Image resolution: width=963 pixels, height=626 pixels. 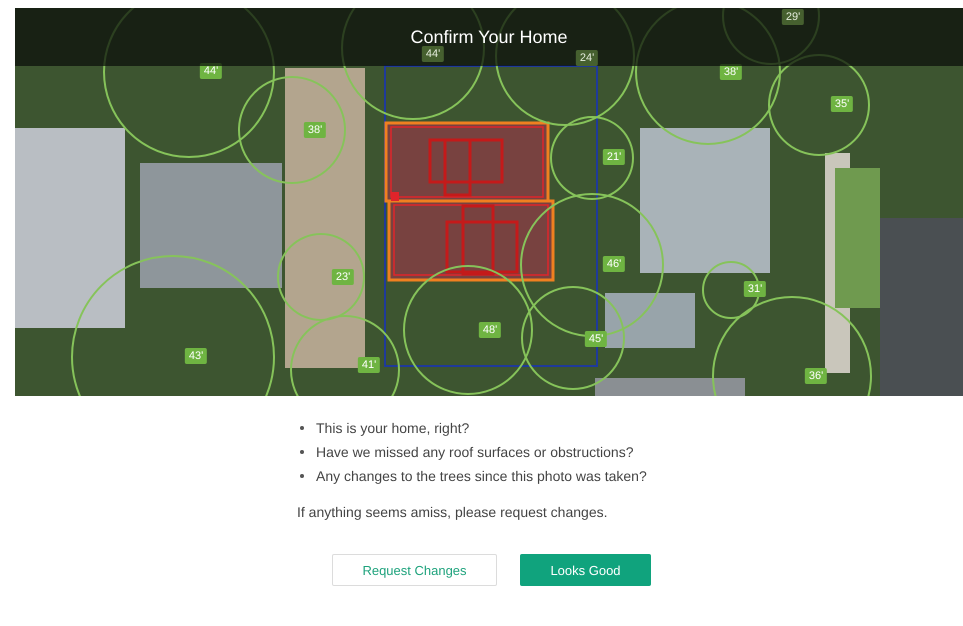 I want to click on tree-height-label: 46', so click(x=614, y=264).